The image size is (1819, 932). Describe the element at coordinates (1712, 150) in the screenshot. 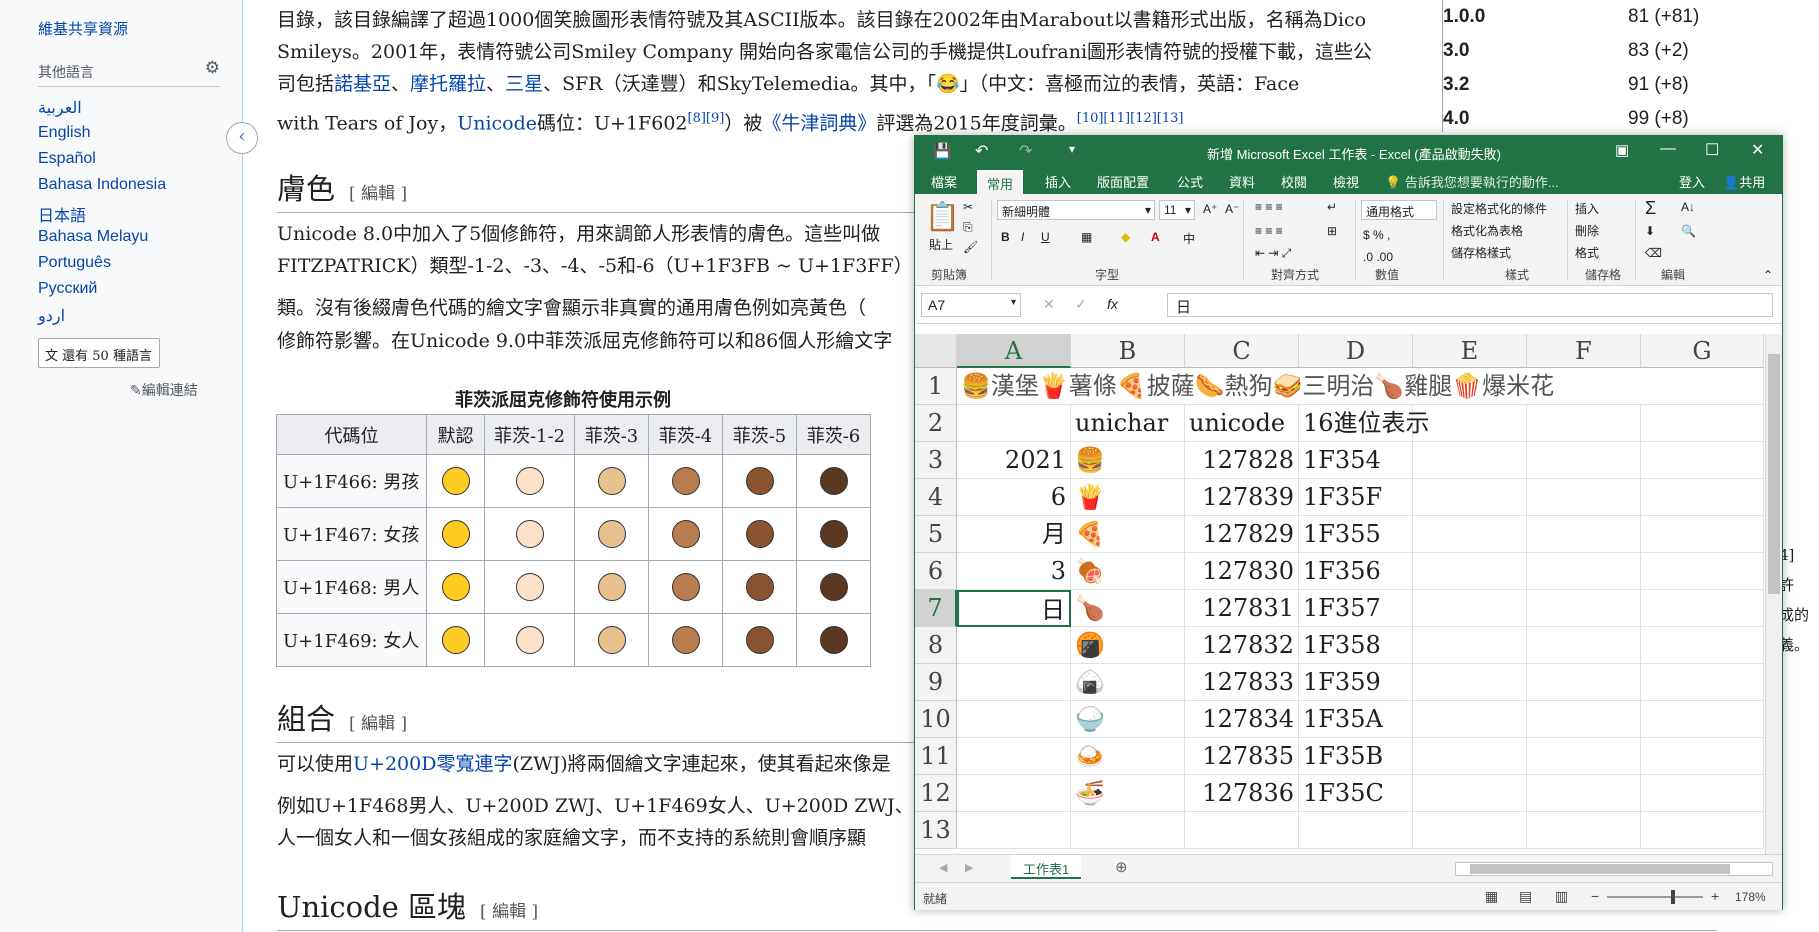

I see `maximize-icon: ☐` at that location.